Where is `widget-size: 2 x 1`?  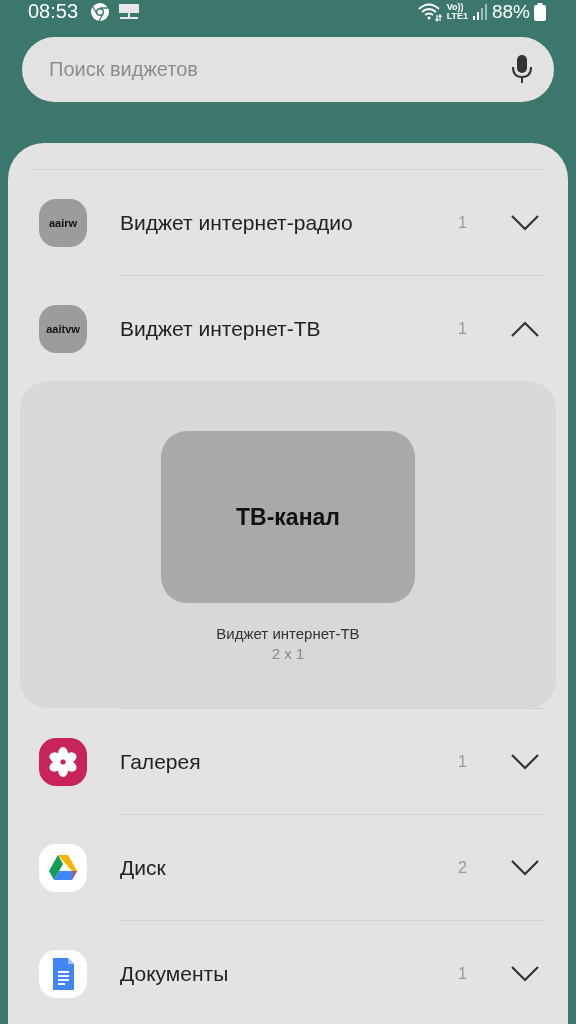
widget-size: 2 x 1 is located at coordinates (288, 653).